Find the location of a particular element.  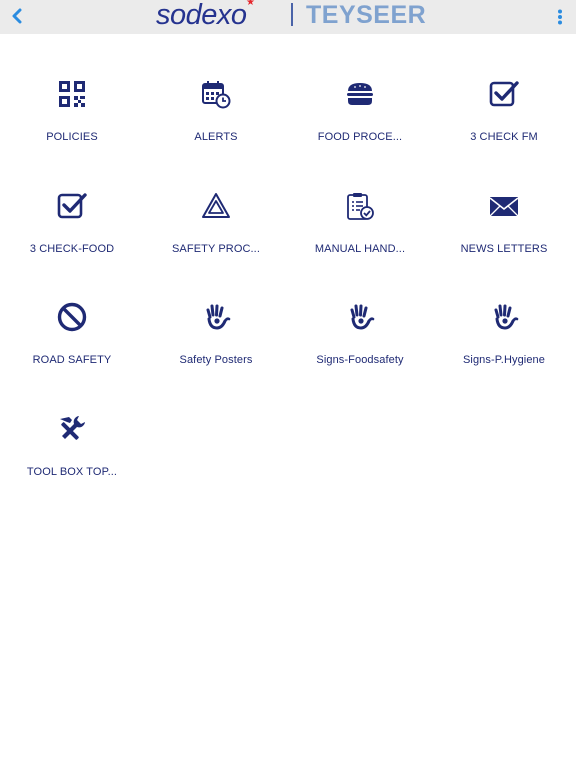

brand-primary: sodexo is located at coordinates (201, 15).